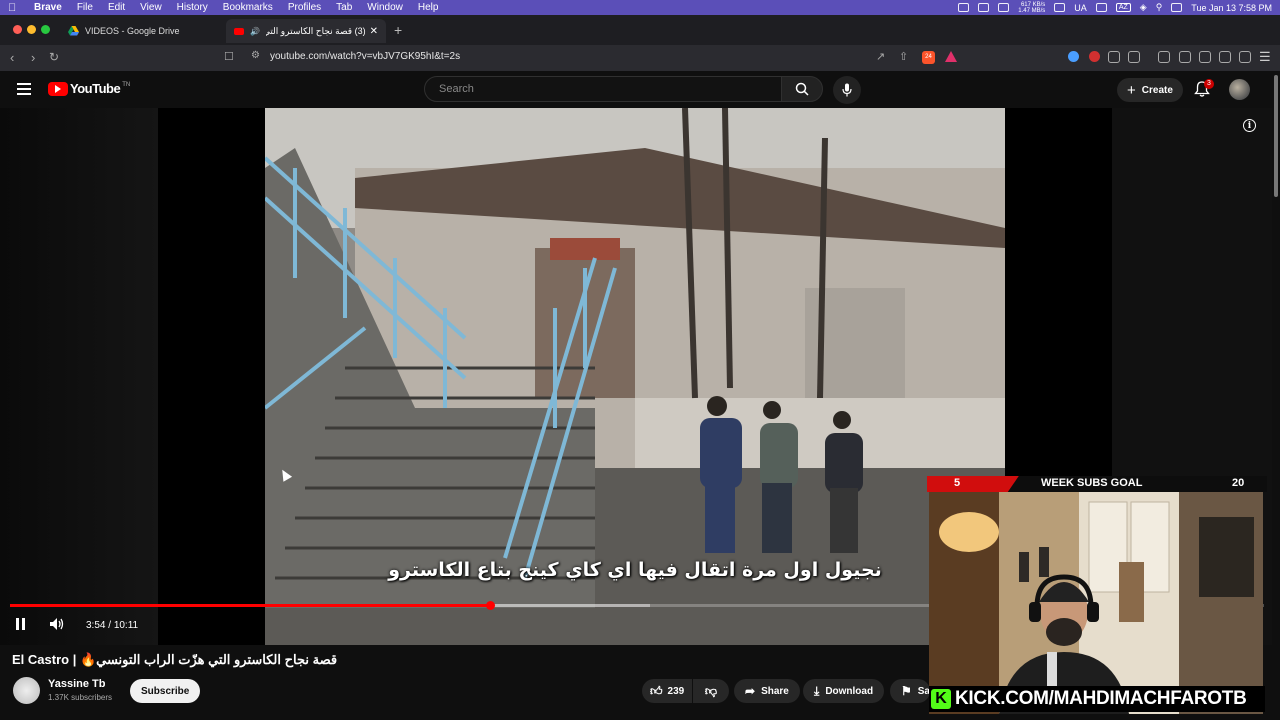 The image size is (1280, 720). I want to click on wifi-icon: ◈, so click(1143, 7).